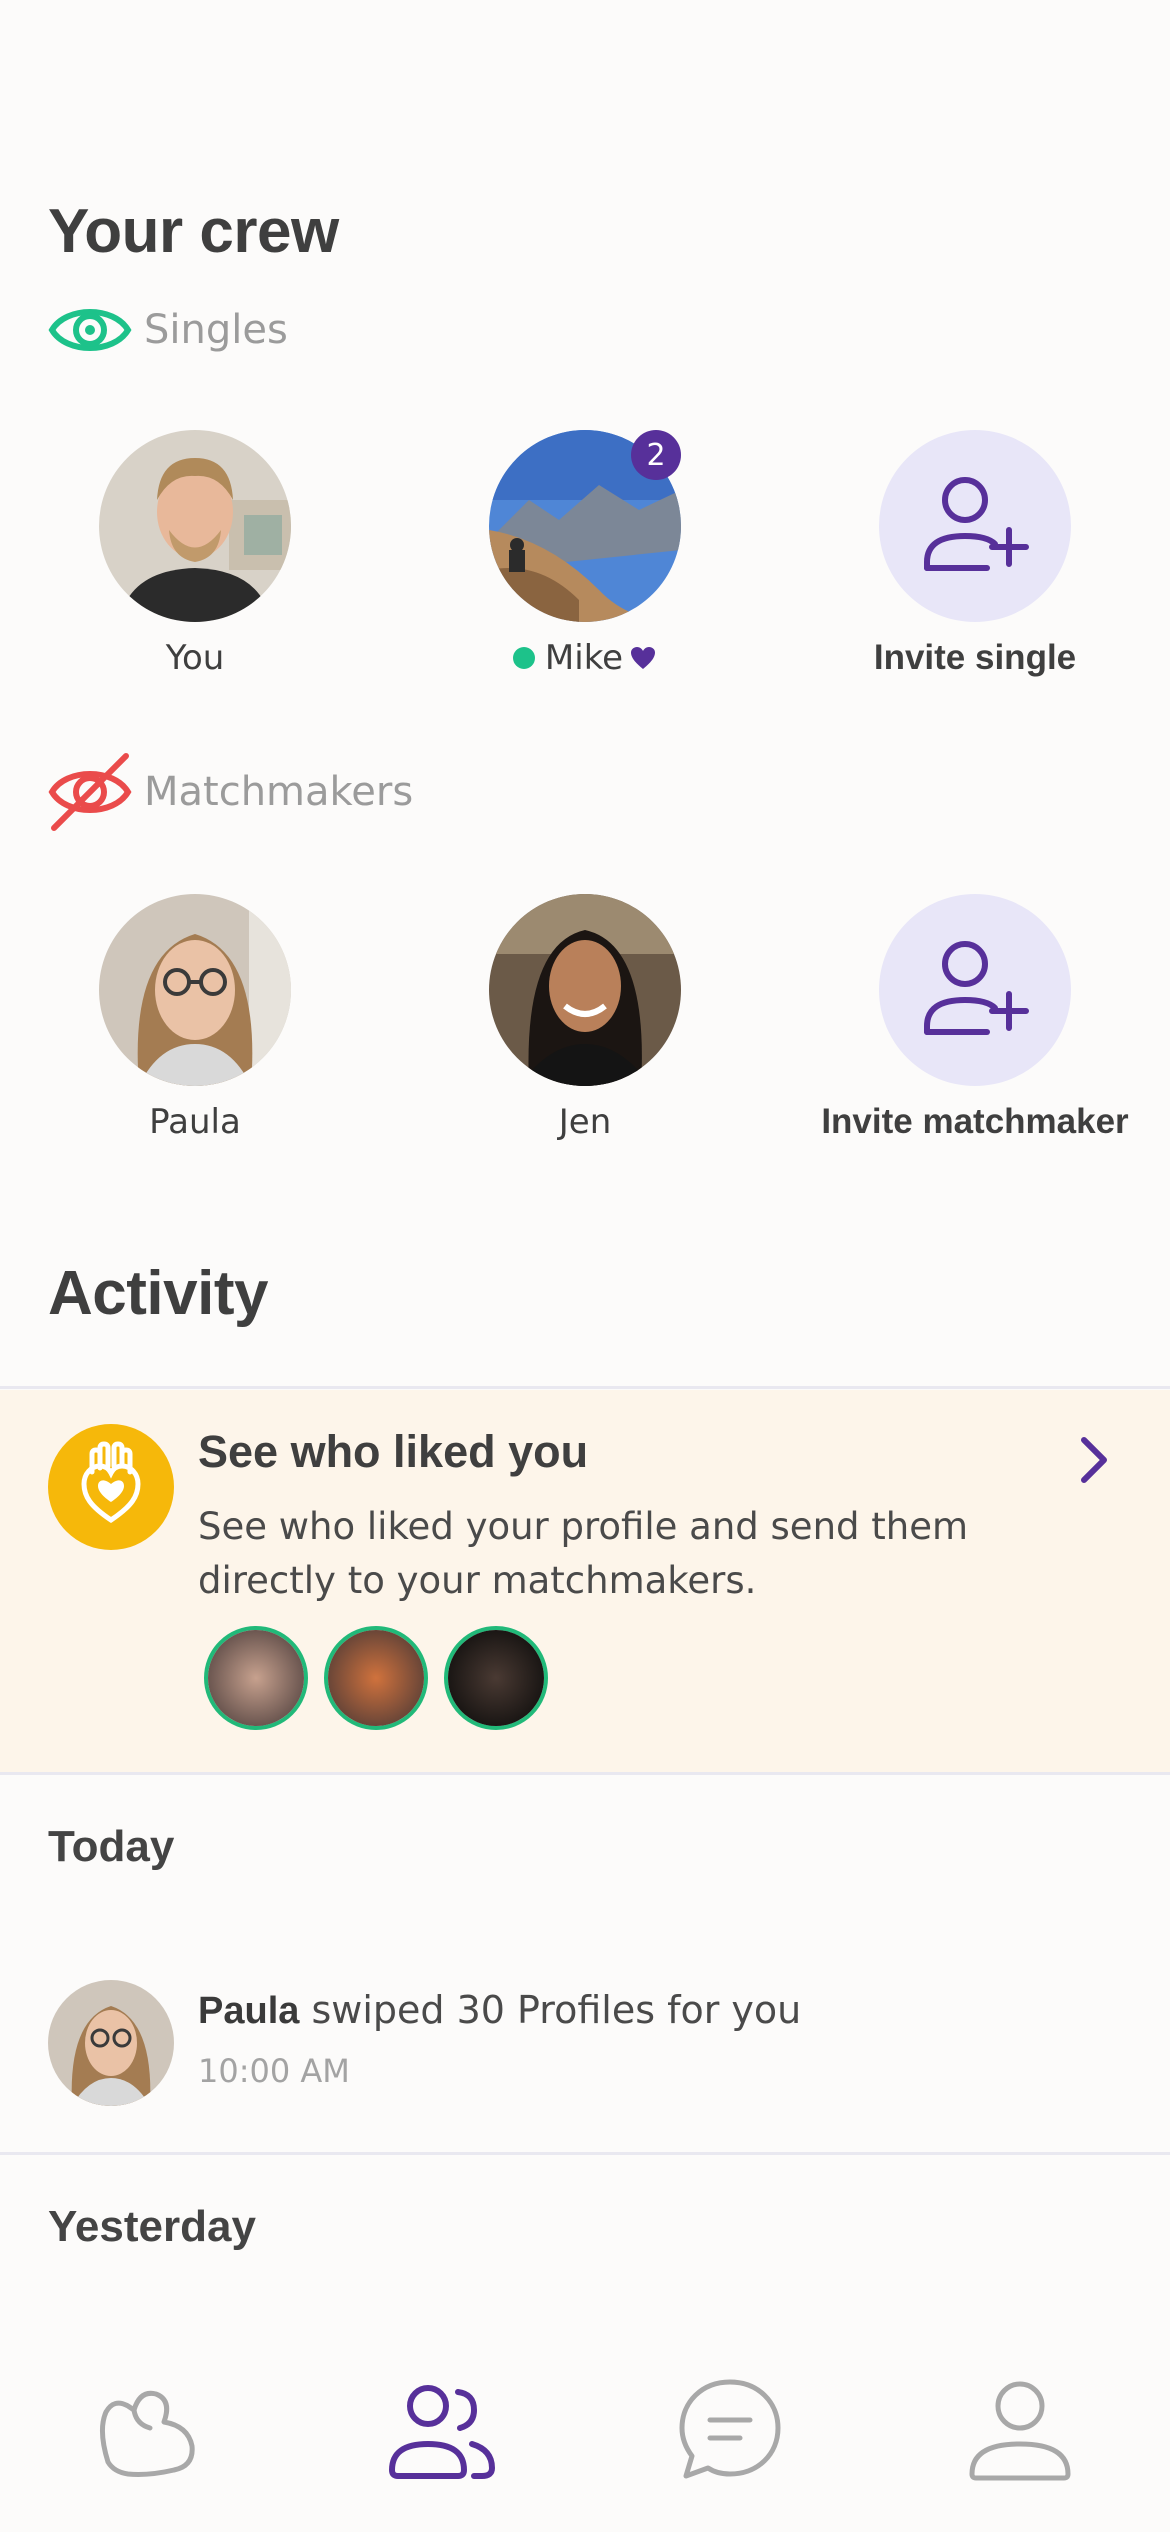 This screenshot has height=2532, width=1170. I want to click on crew-member-mike: 2 Mike, so click(585, 554).